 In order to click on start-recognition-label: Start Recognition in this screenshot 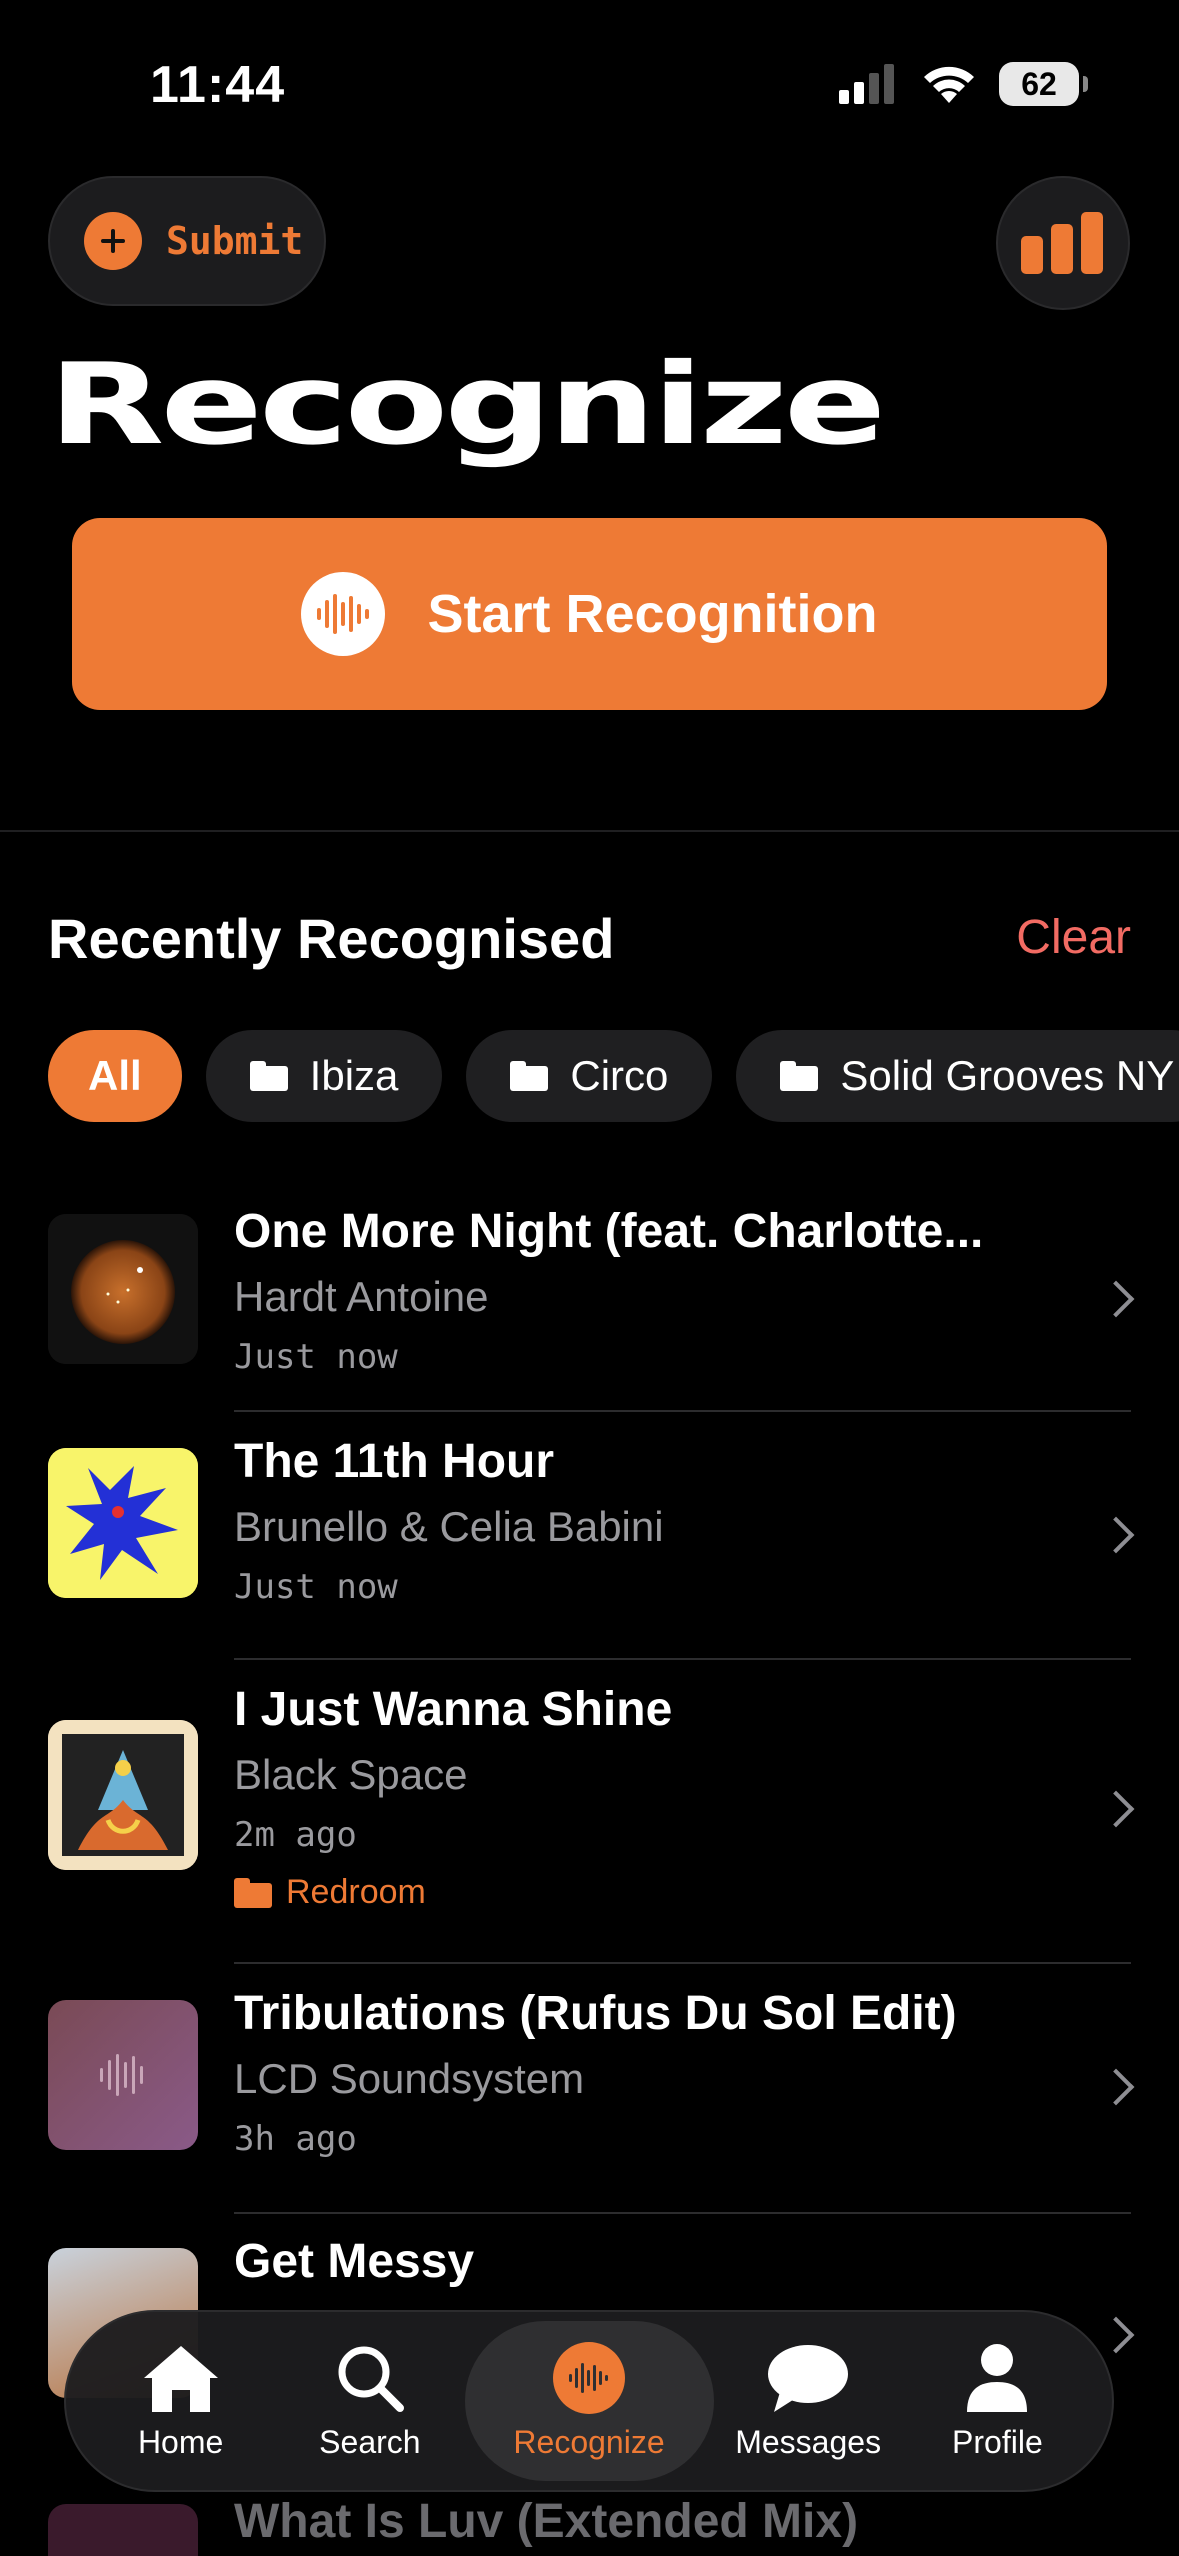, I will do `click(652, 614)`.